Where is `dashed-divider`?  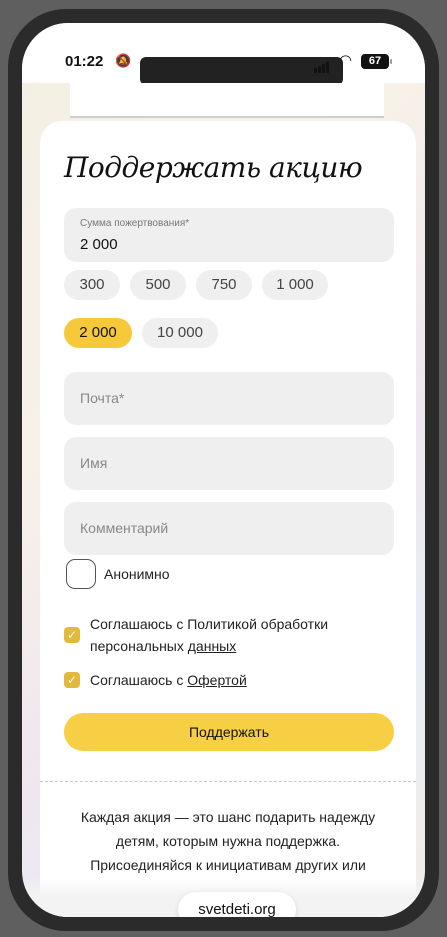
dashed-divider is located at coordinates (228, 781).